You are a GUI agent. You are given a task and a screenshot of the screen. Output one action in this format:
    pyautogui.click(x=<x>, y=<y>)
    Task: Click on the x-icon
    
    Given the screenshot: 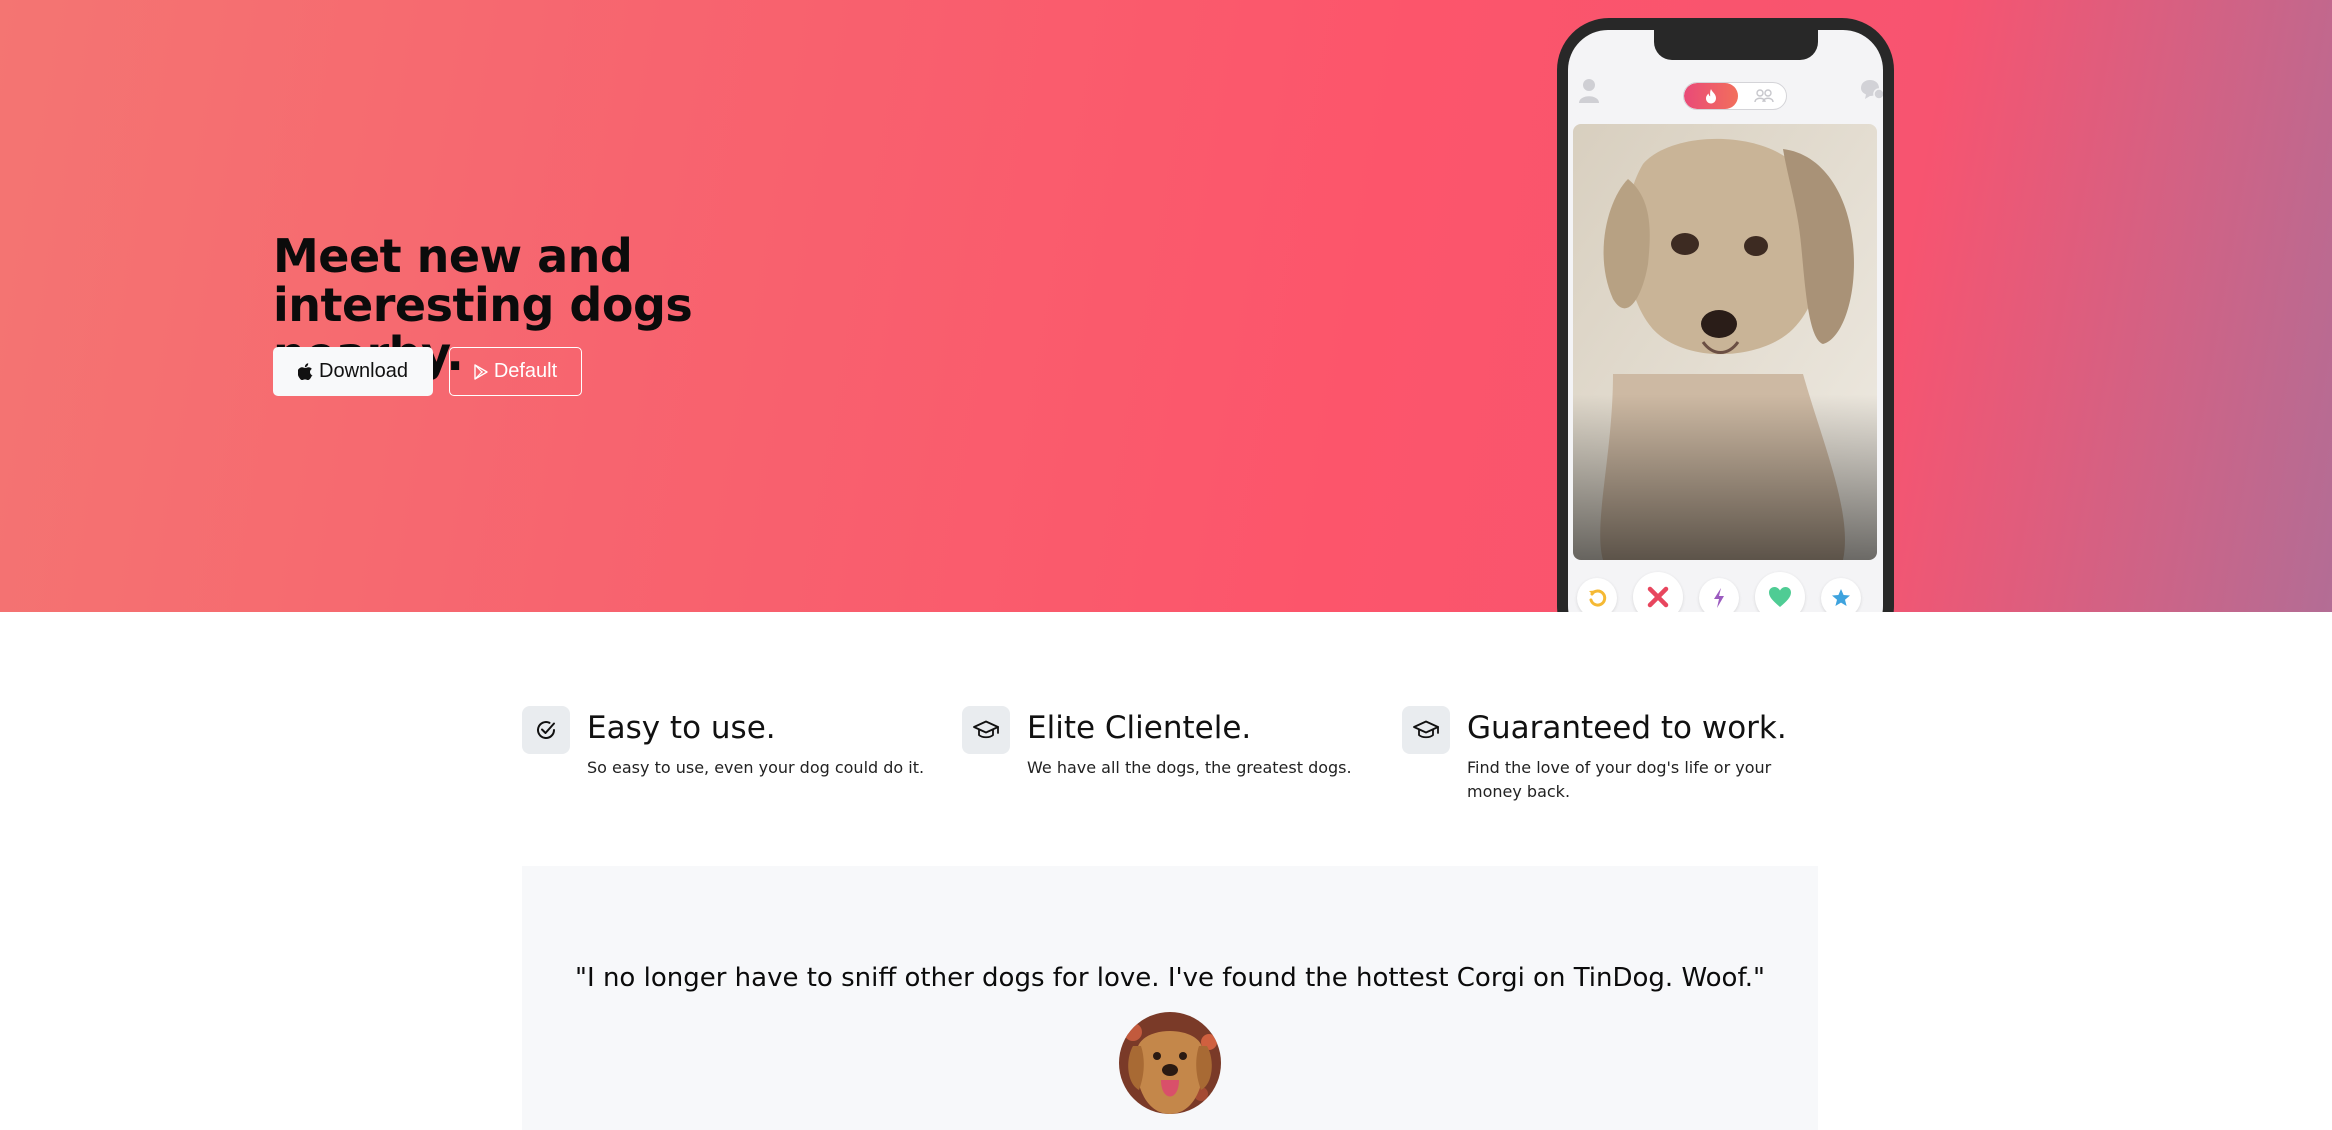 What is the action you would take?
    pyautogui.click(x=1658, y=597)
    